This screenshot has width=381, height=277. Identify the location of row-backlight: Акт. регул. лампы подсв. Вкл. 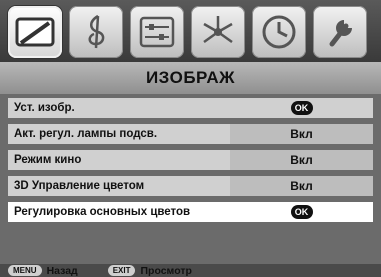
(190, 134).